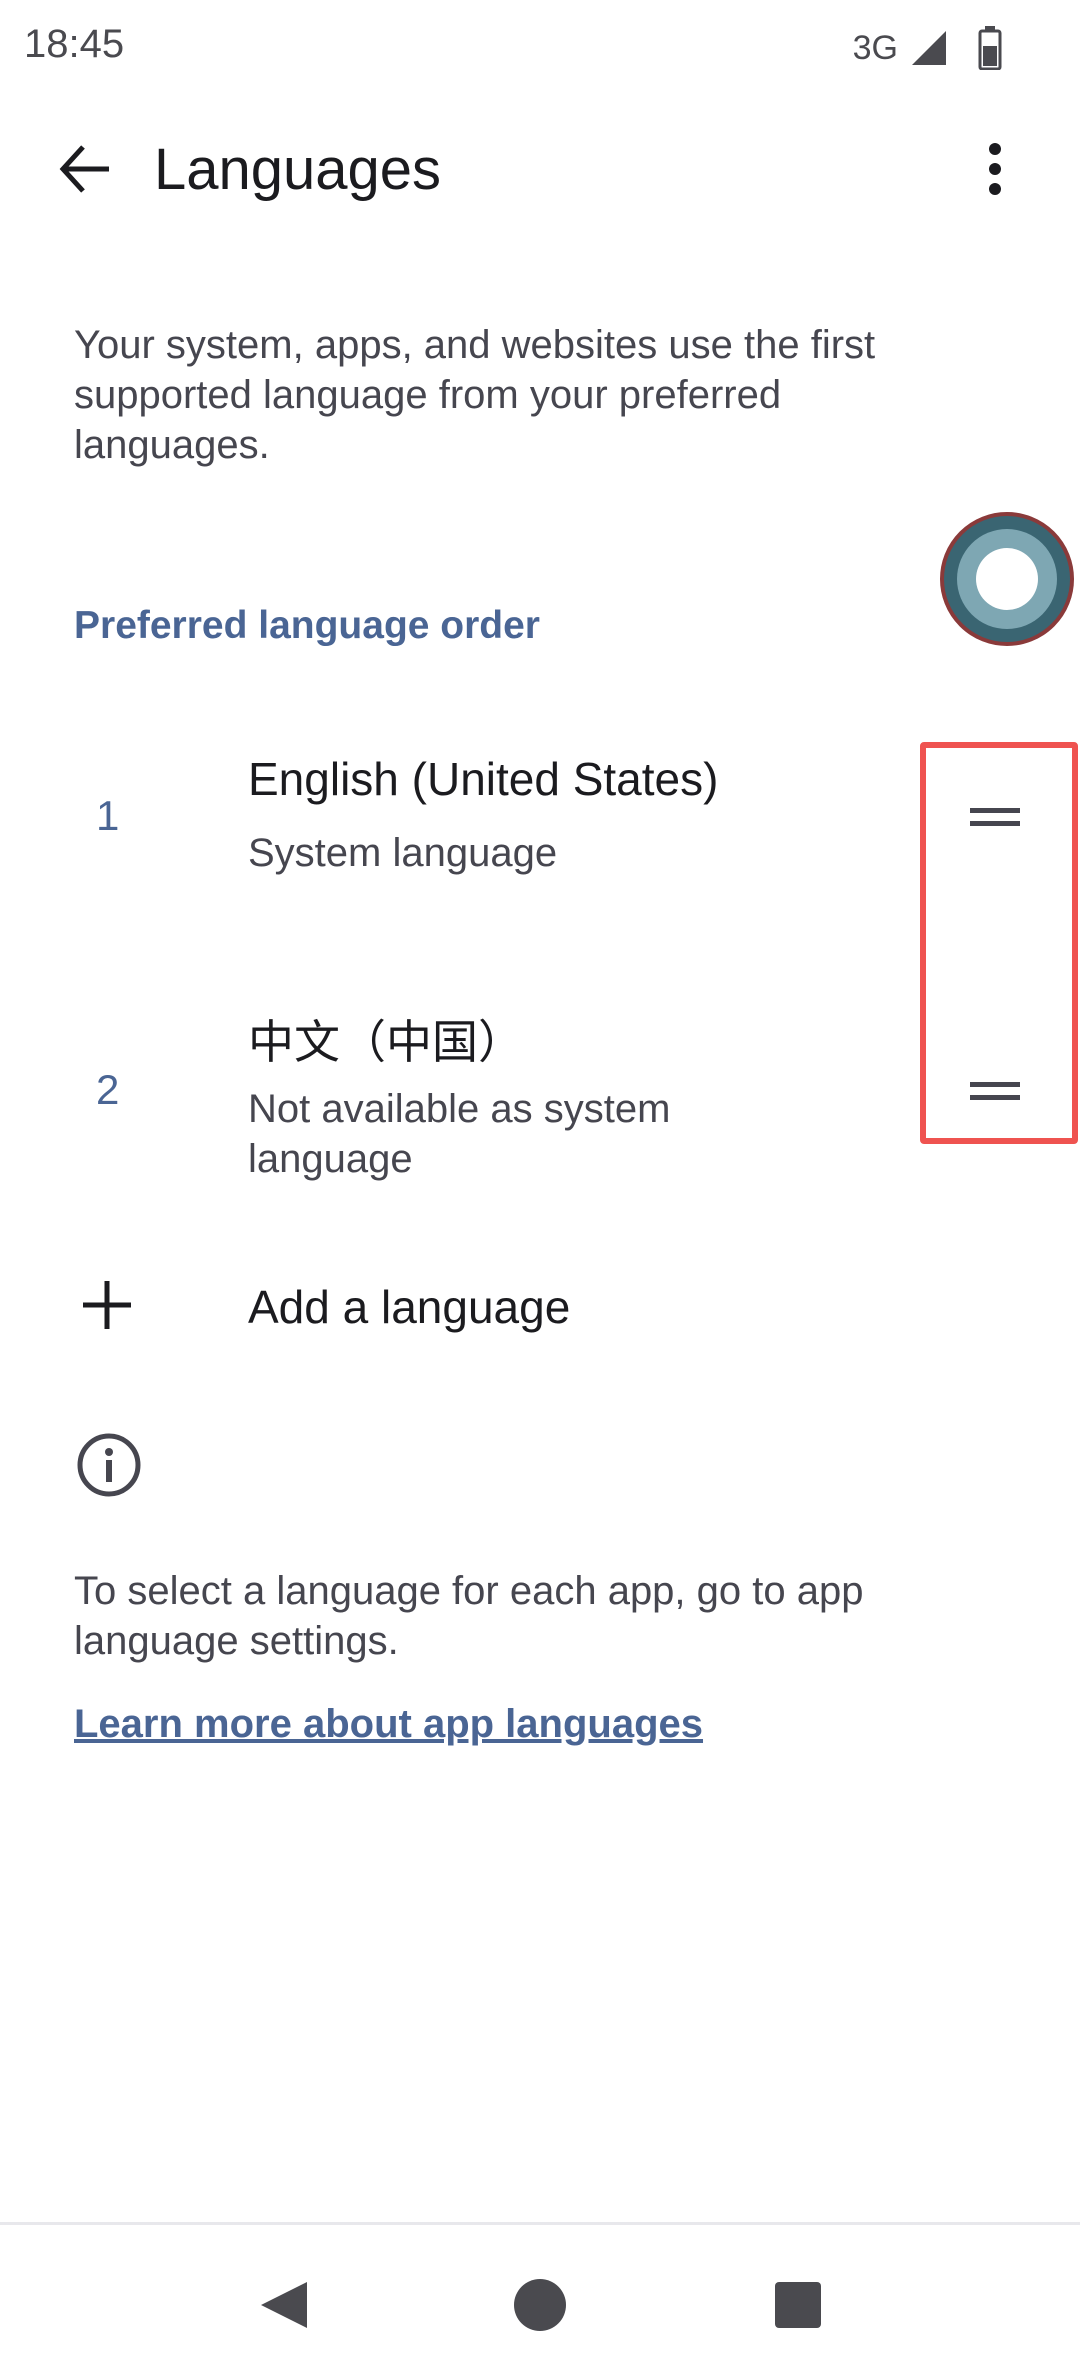 Image resolution: width=1080 pixels, height=2376 pixels. What do you see at coordinates (108, 1089) in the screenshot?
I see `language-order-number: 2` at bounding box center [108, 1089].